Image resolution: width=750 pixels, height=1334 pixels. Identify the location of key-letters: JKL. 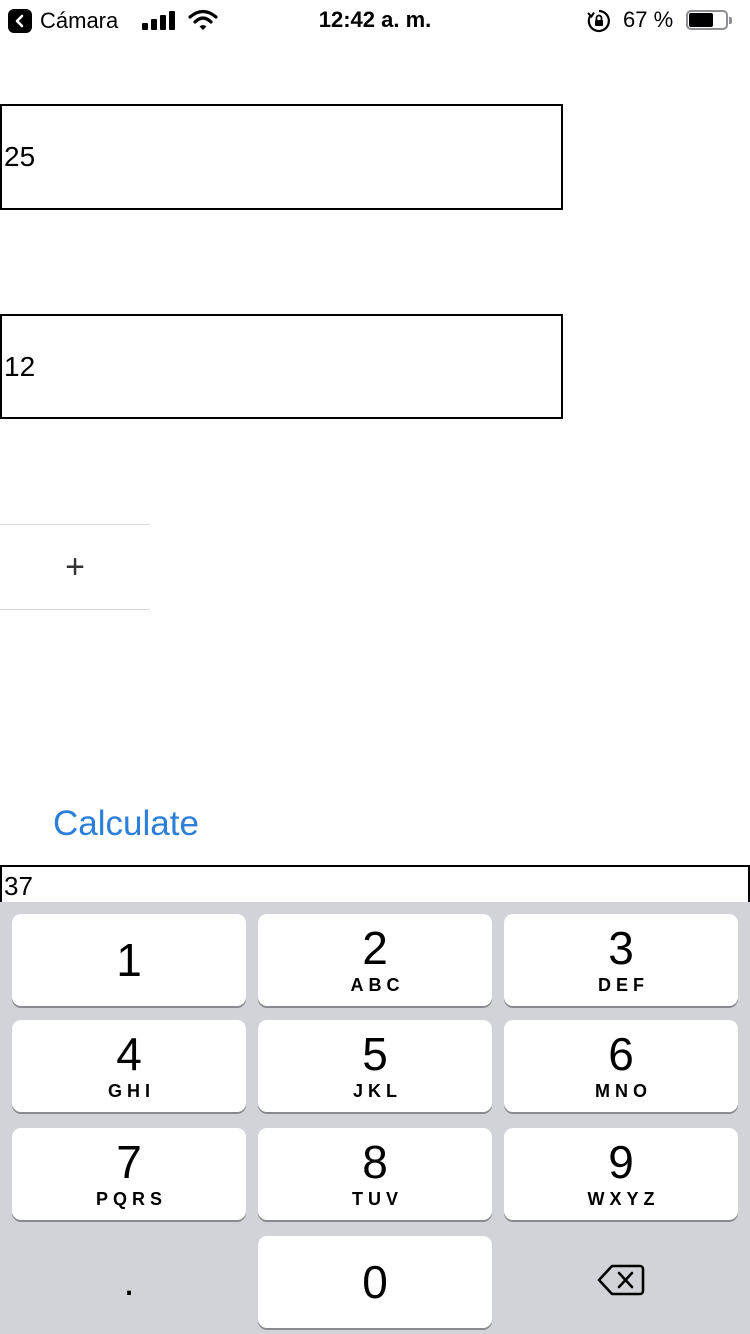
(377, 1091).